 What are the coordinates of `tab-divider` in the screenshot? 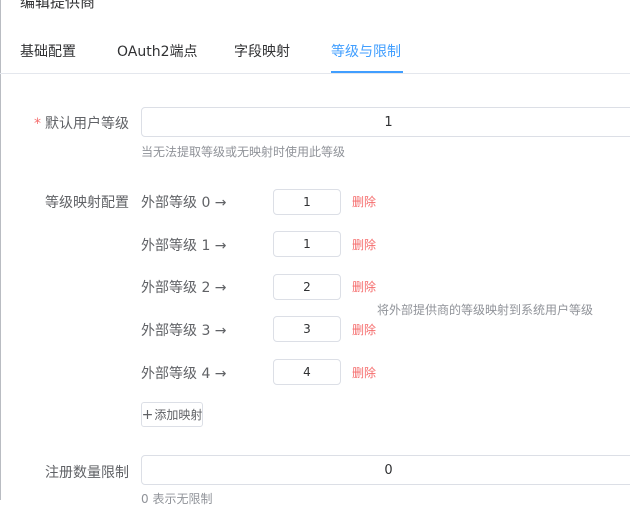 It's located at (315, 73).